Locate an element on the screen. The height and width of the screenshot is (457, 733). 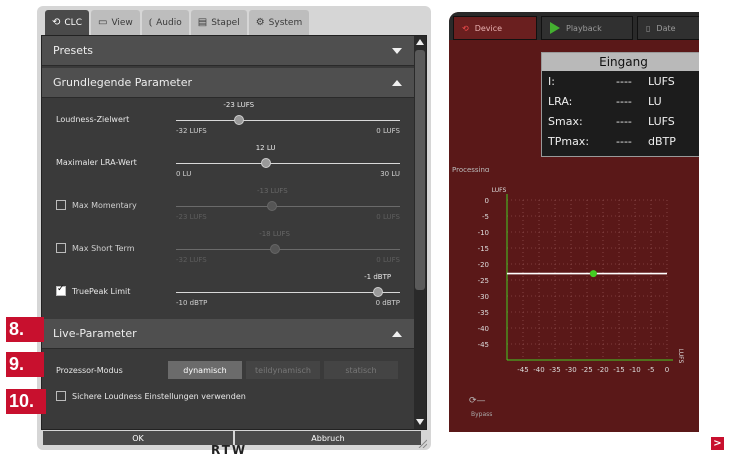
play-icon is located at coordinates (555, 28).